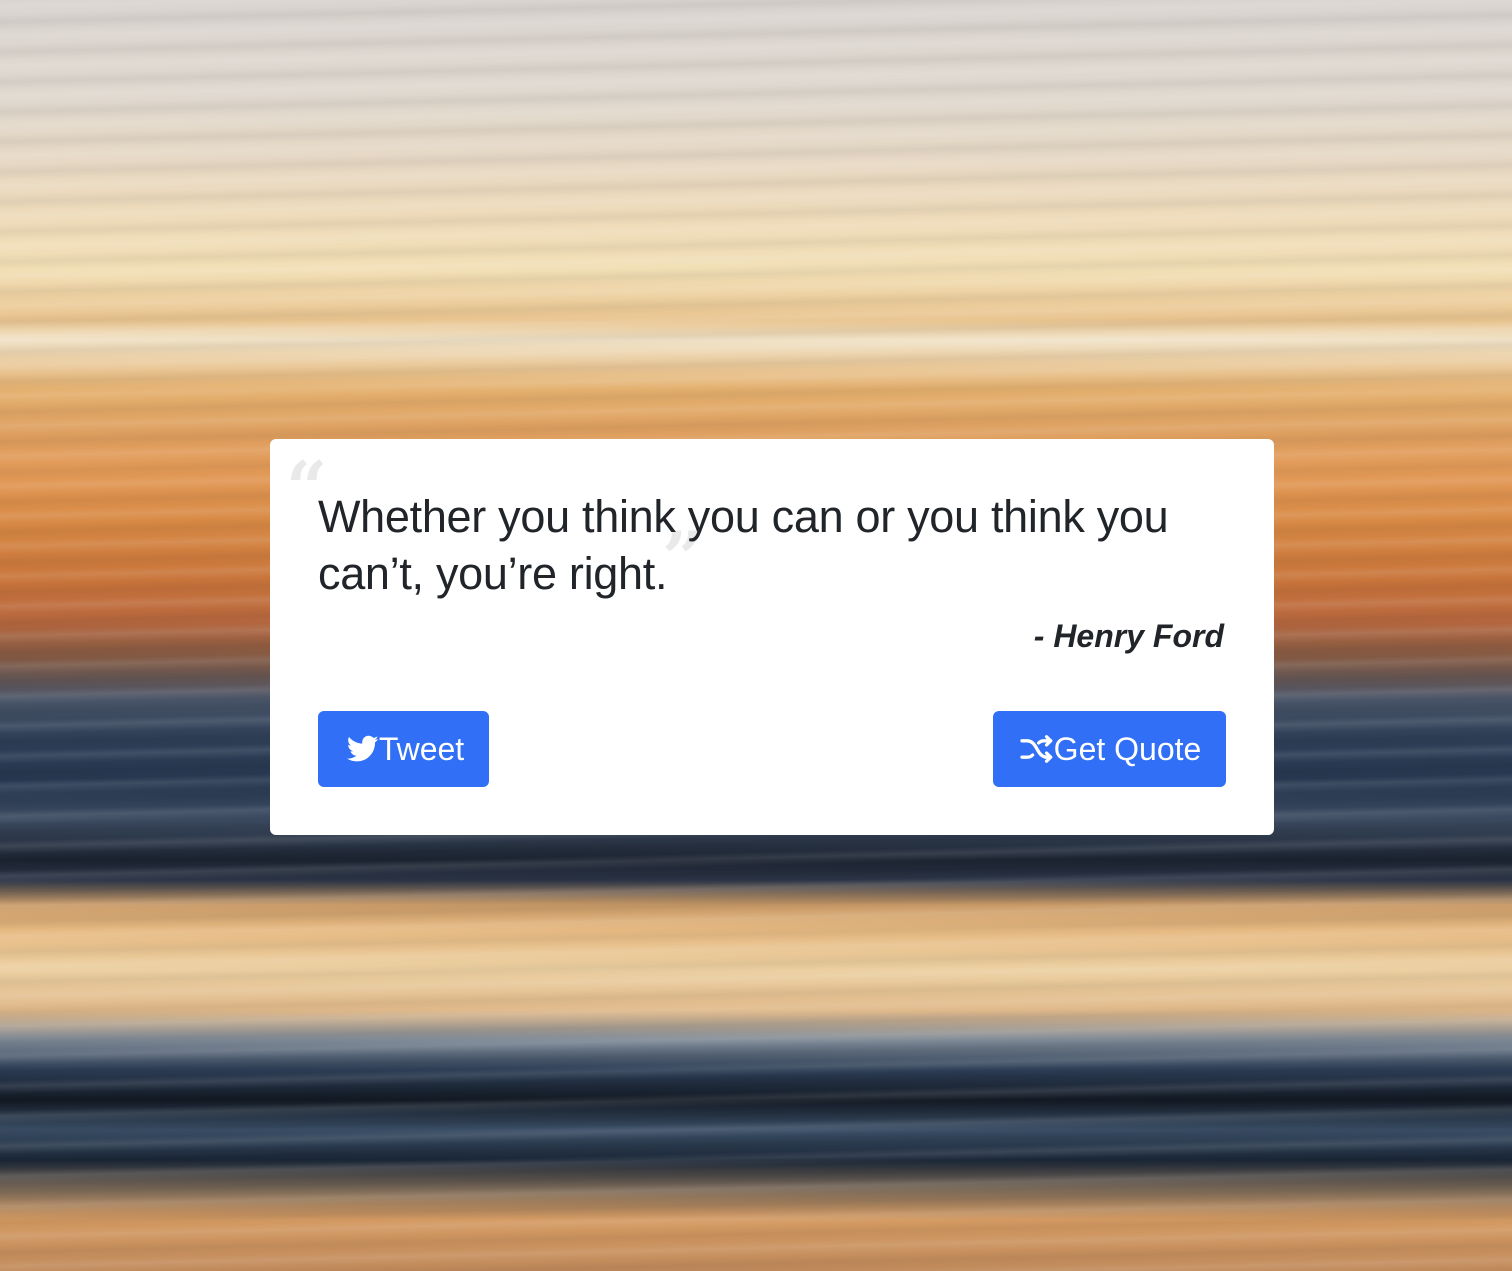 The image size is (1512, 1271). What do you see at coordinates (1128, 636) in the screenshot?
I see `quote-author: - Henry Ford` at bounding box center [1128, 636].